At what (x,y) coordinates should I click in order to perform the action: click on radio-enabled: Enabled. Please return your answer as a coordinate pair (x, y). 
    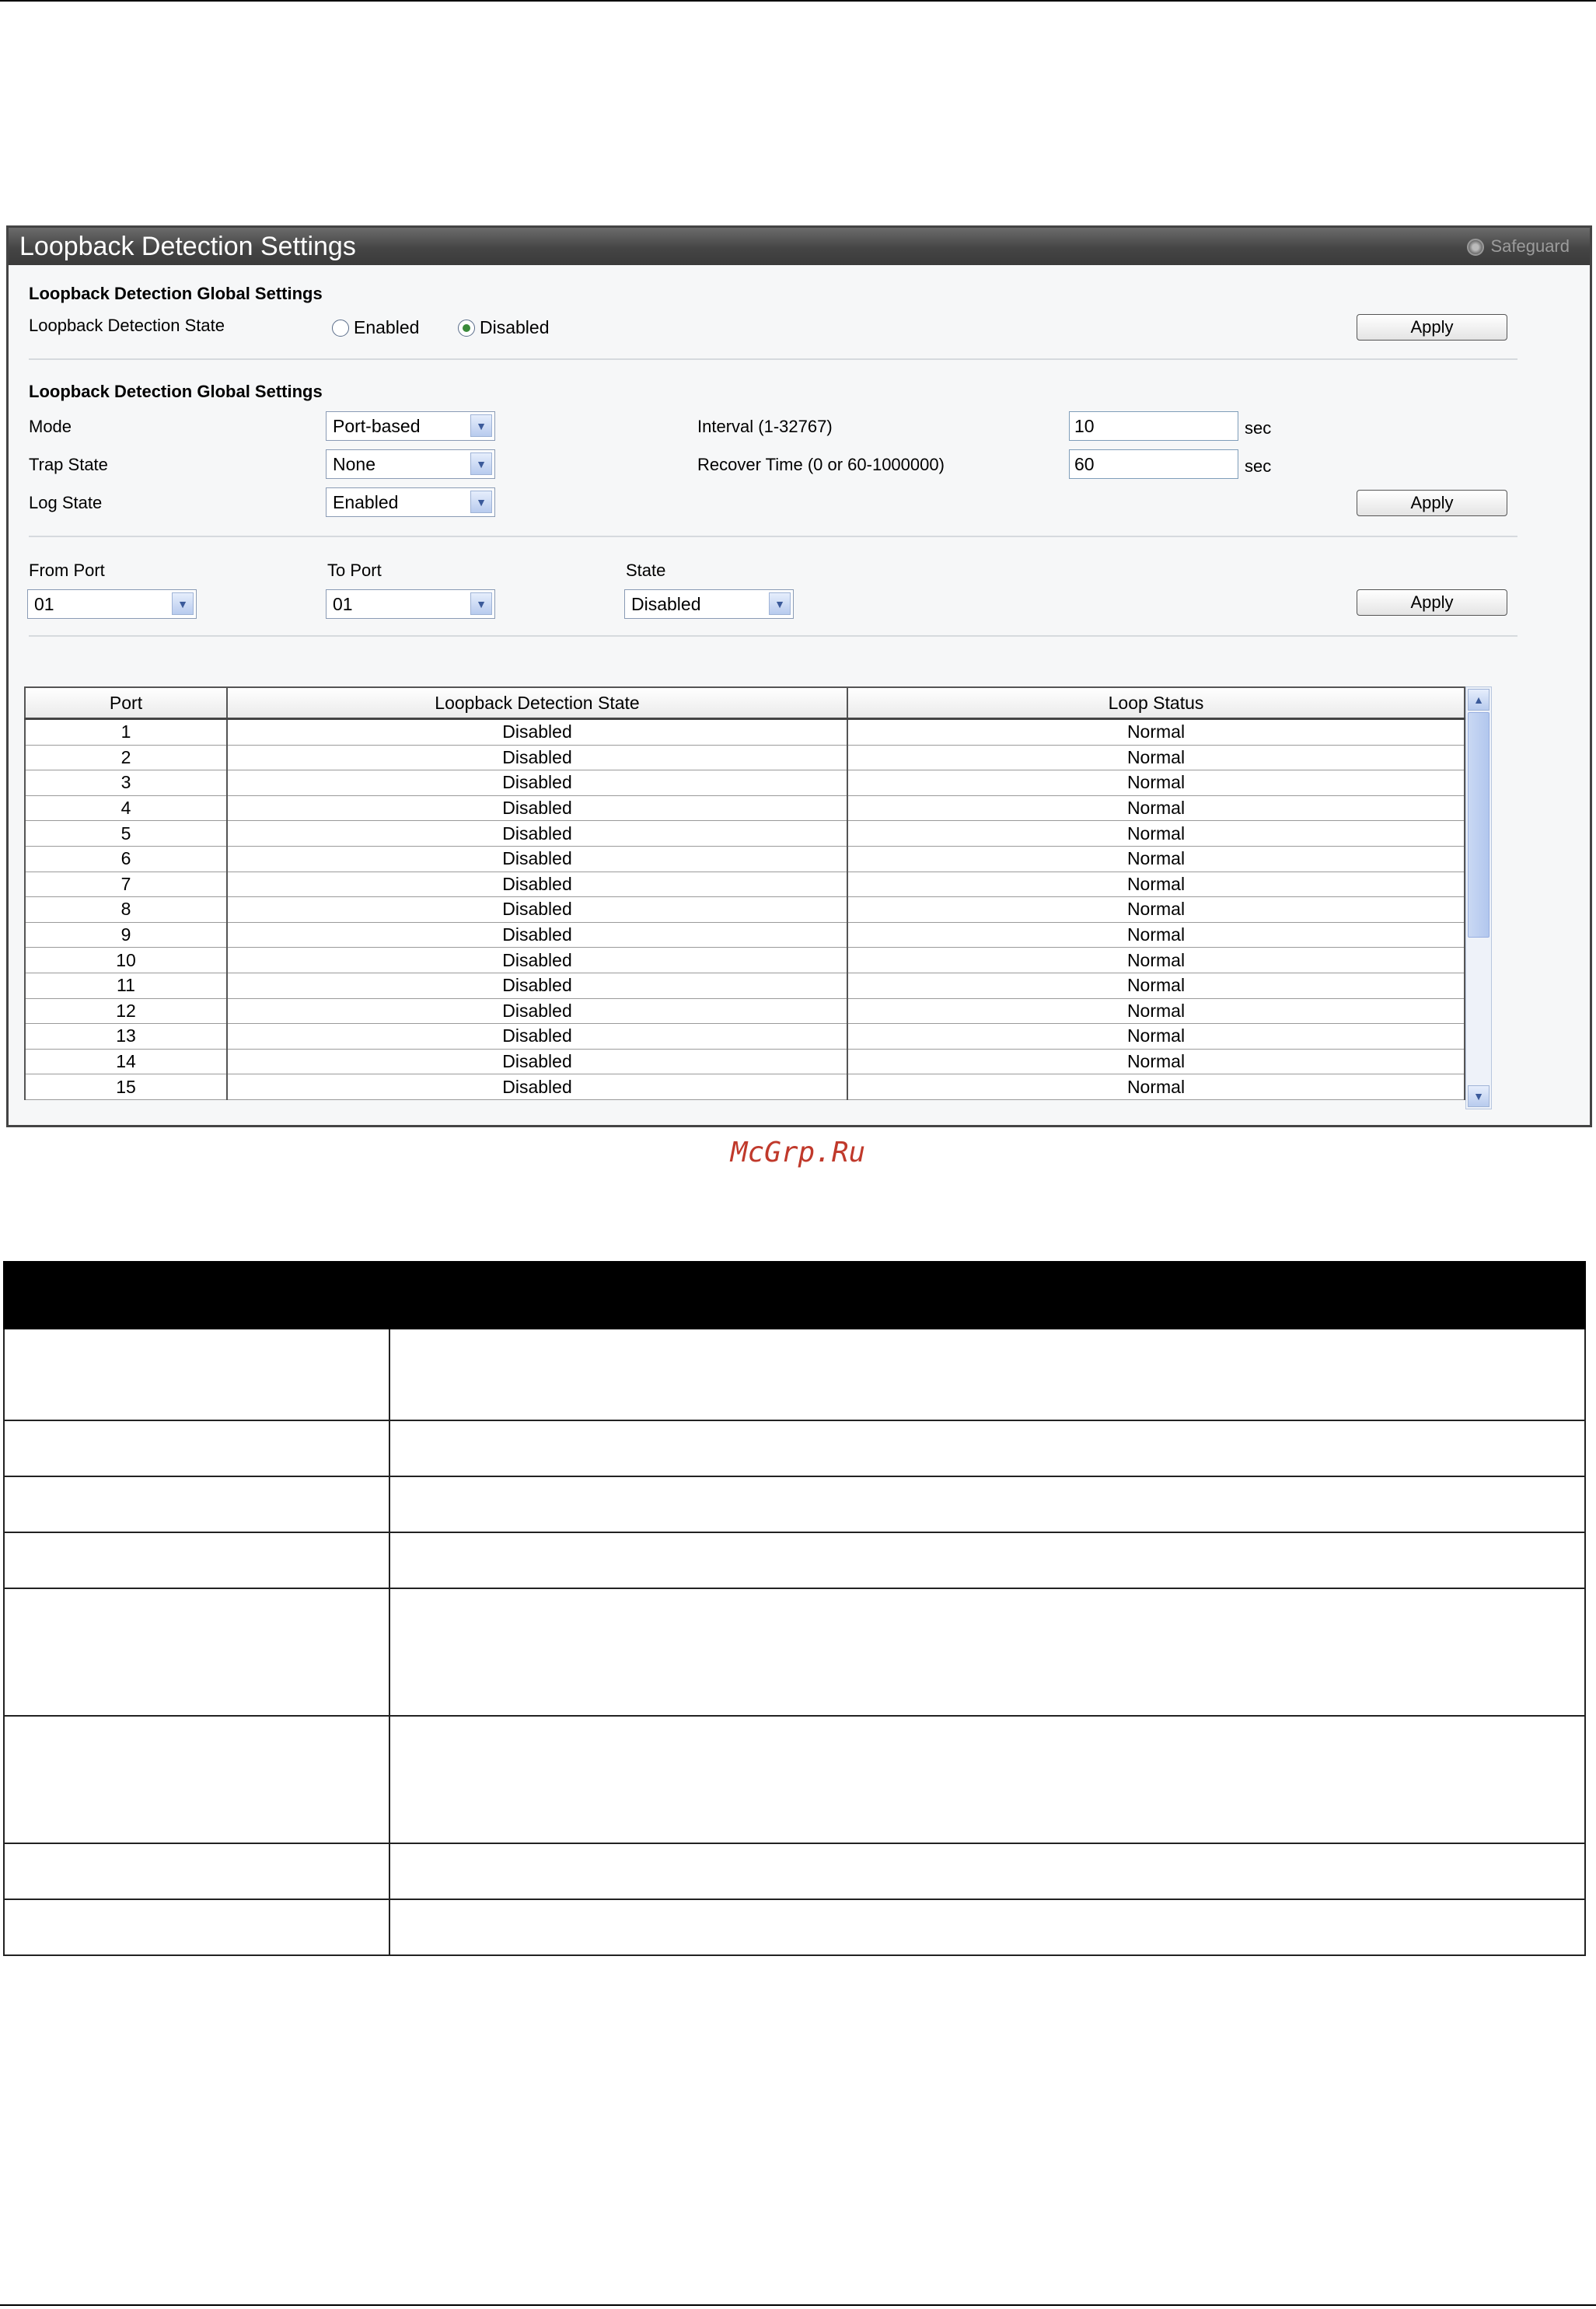
    Looking at the image, I should click on (376, 327).